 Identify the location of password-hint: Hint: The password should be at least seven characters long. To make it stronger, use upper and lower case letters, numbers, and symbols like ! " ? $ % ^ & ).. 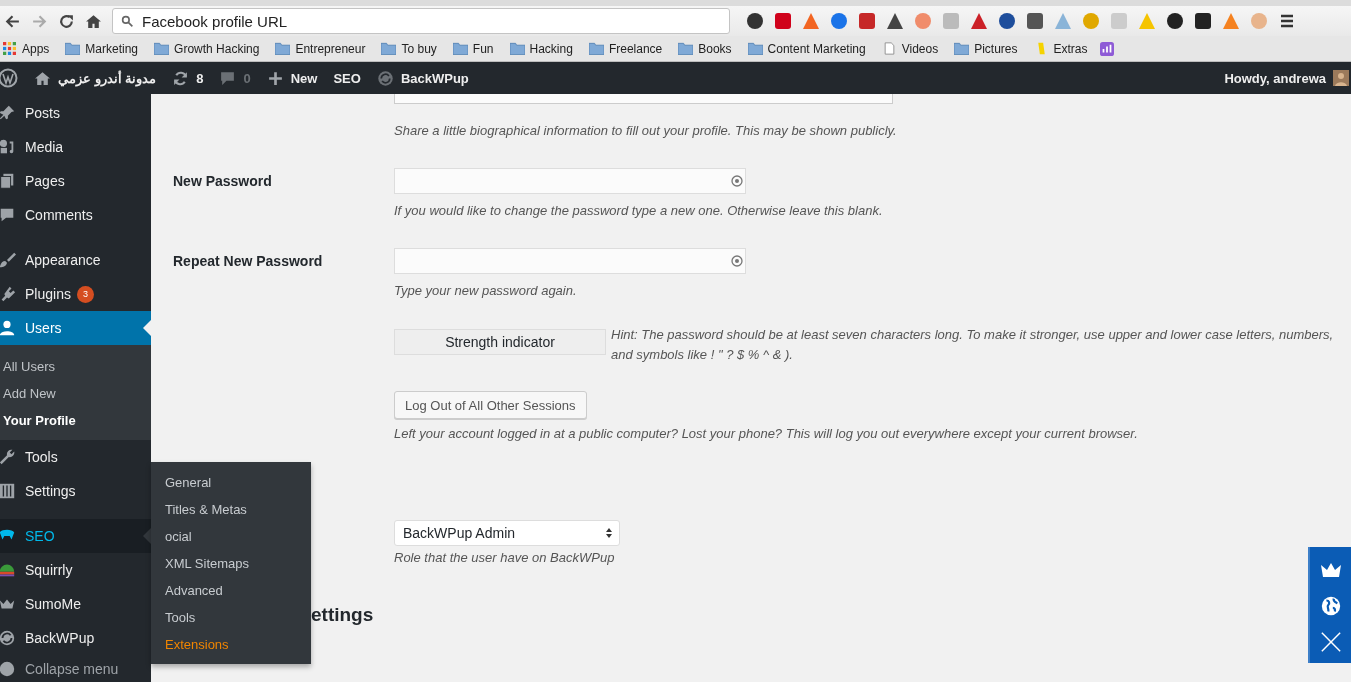
(973, 345).